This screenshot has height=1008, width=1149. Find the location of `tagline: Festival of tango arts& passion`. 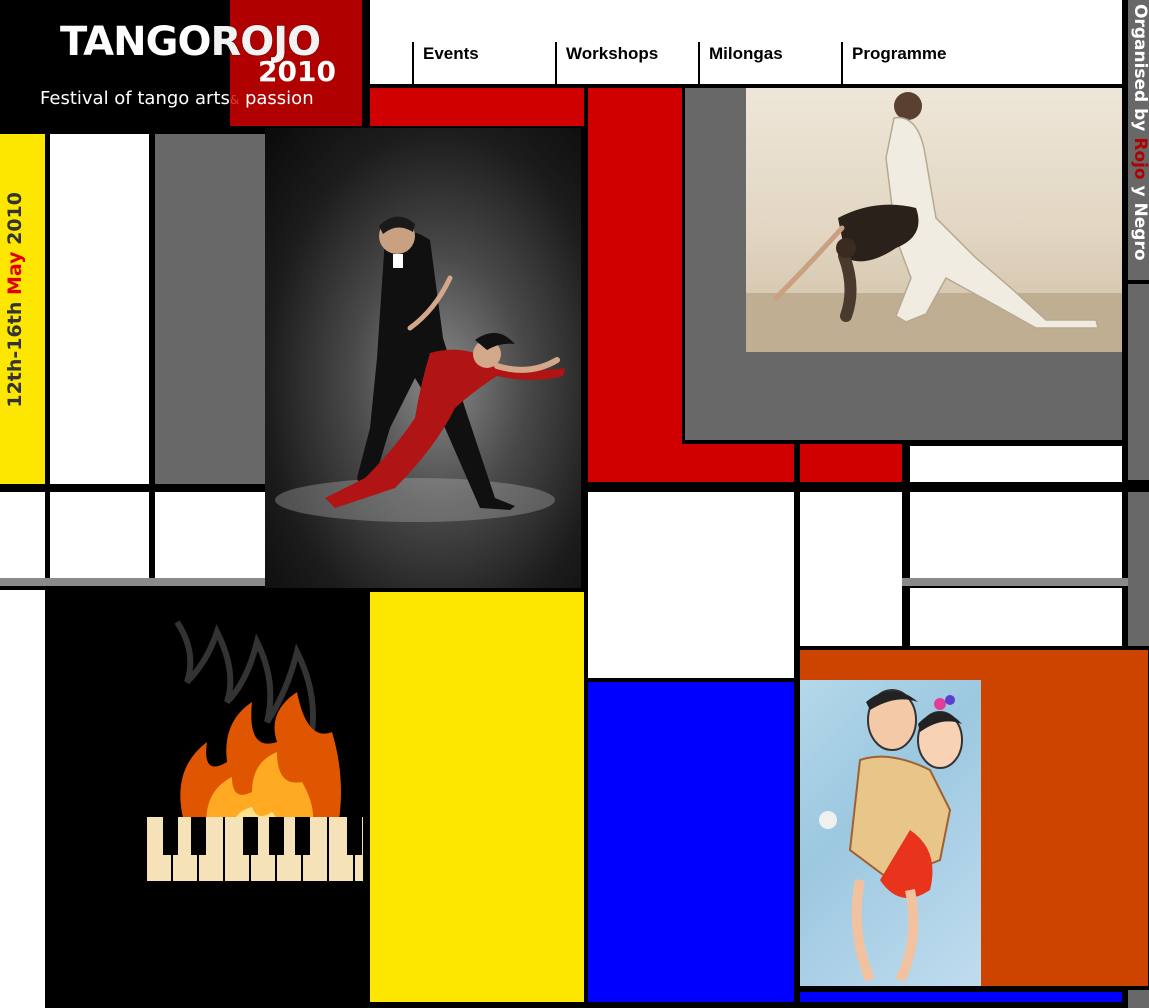

tagline: Festival of tango arts& passion is located at coordinates (177, 98).